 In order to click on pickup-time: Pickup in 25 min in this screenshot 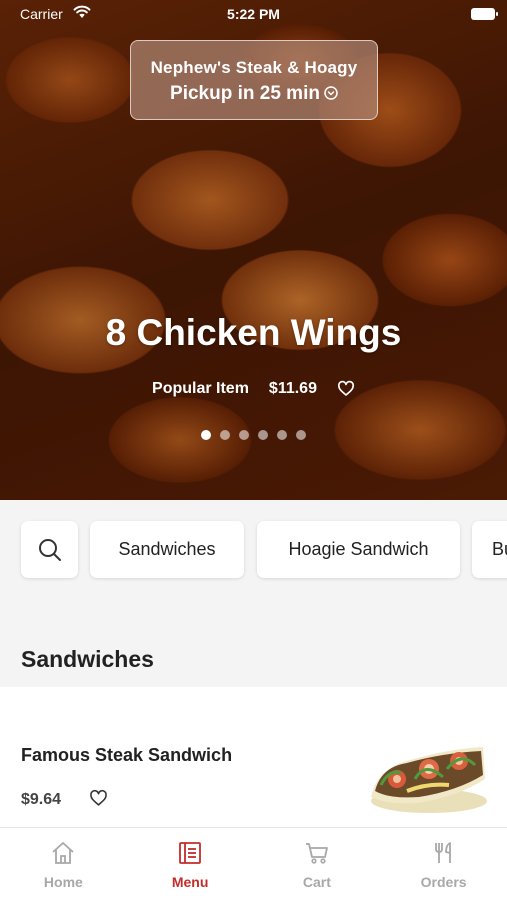, I will do `click(245, 93)`.